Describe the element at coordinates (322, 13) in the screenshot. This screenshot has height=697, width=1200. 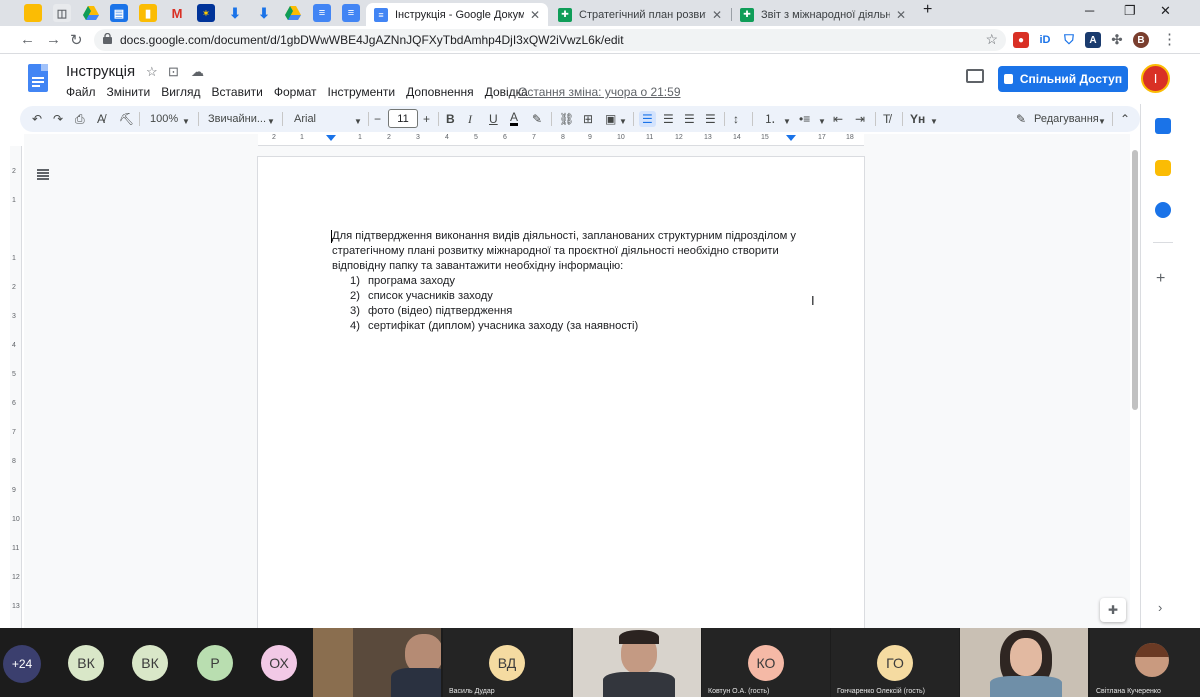
I see `pinned-tab-docs-icon: ≡` at that location.